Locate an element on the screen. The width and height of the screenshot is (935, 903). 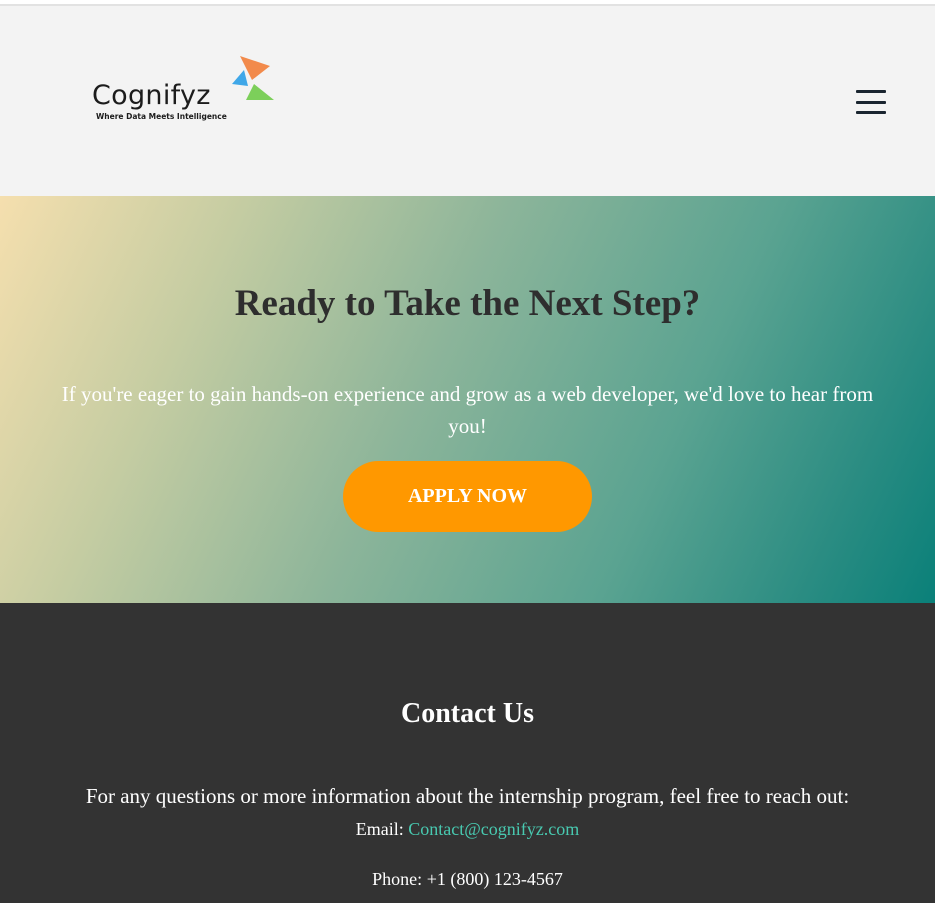
contact-title: Contact Us is located at coordinates (467, 713).